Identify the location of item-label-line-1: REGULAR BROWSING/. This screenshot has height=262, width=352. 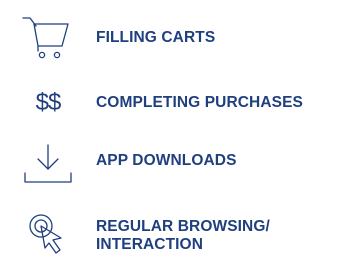
(183, 226).